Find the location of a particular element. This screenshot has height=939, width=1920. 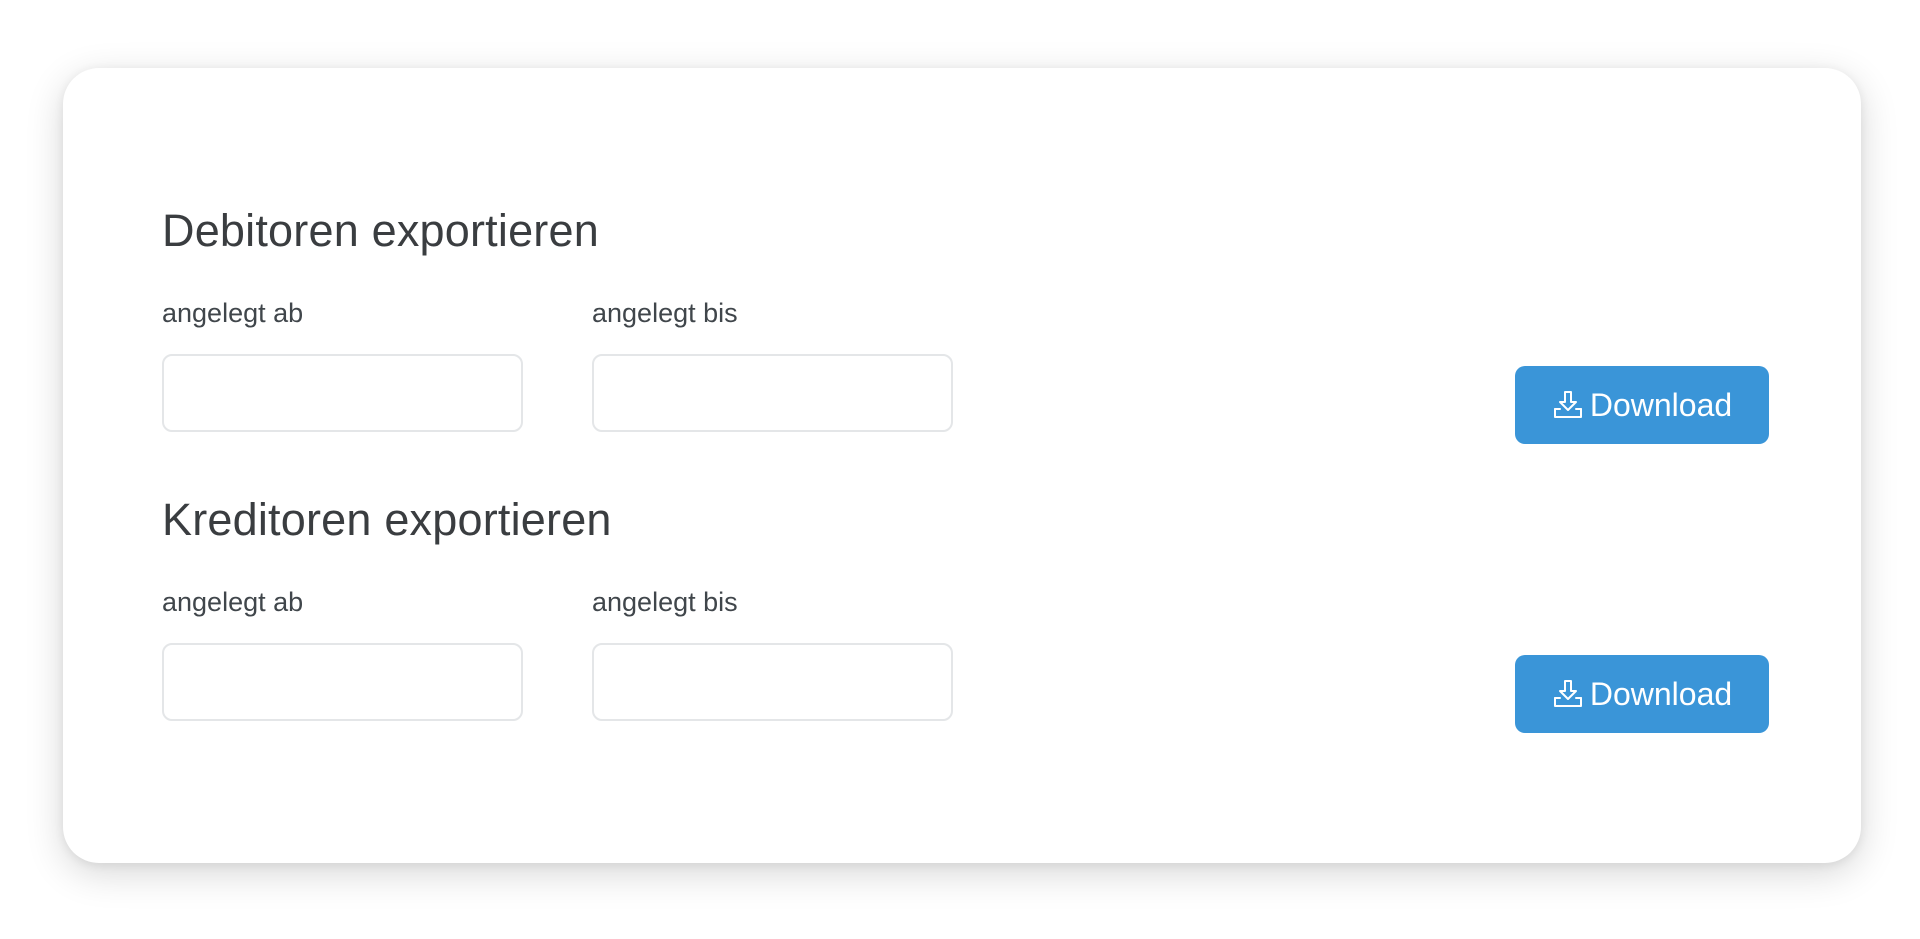

debitoren-from-input is located at coordinates (342, 393).